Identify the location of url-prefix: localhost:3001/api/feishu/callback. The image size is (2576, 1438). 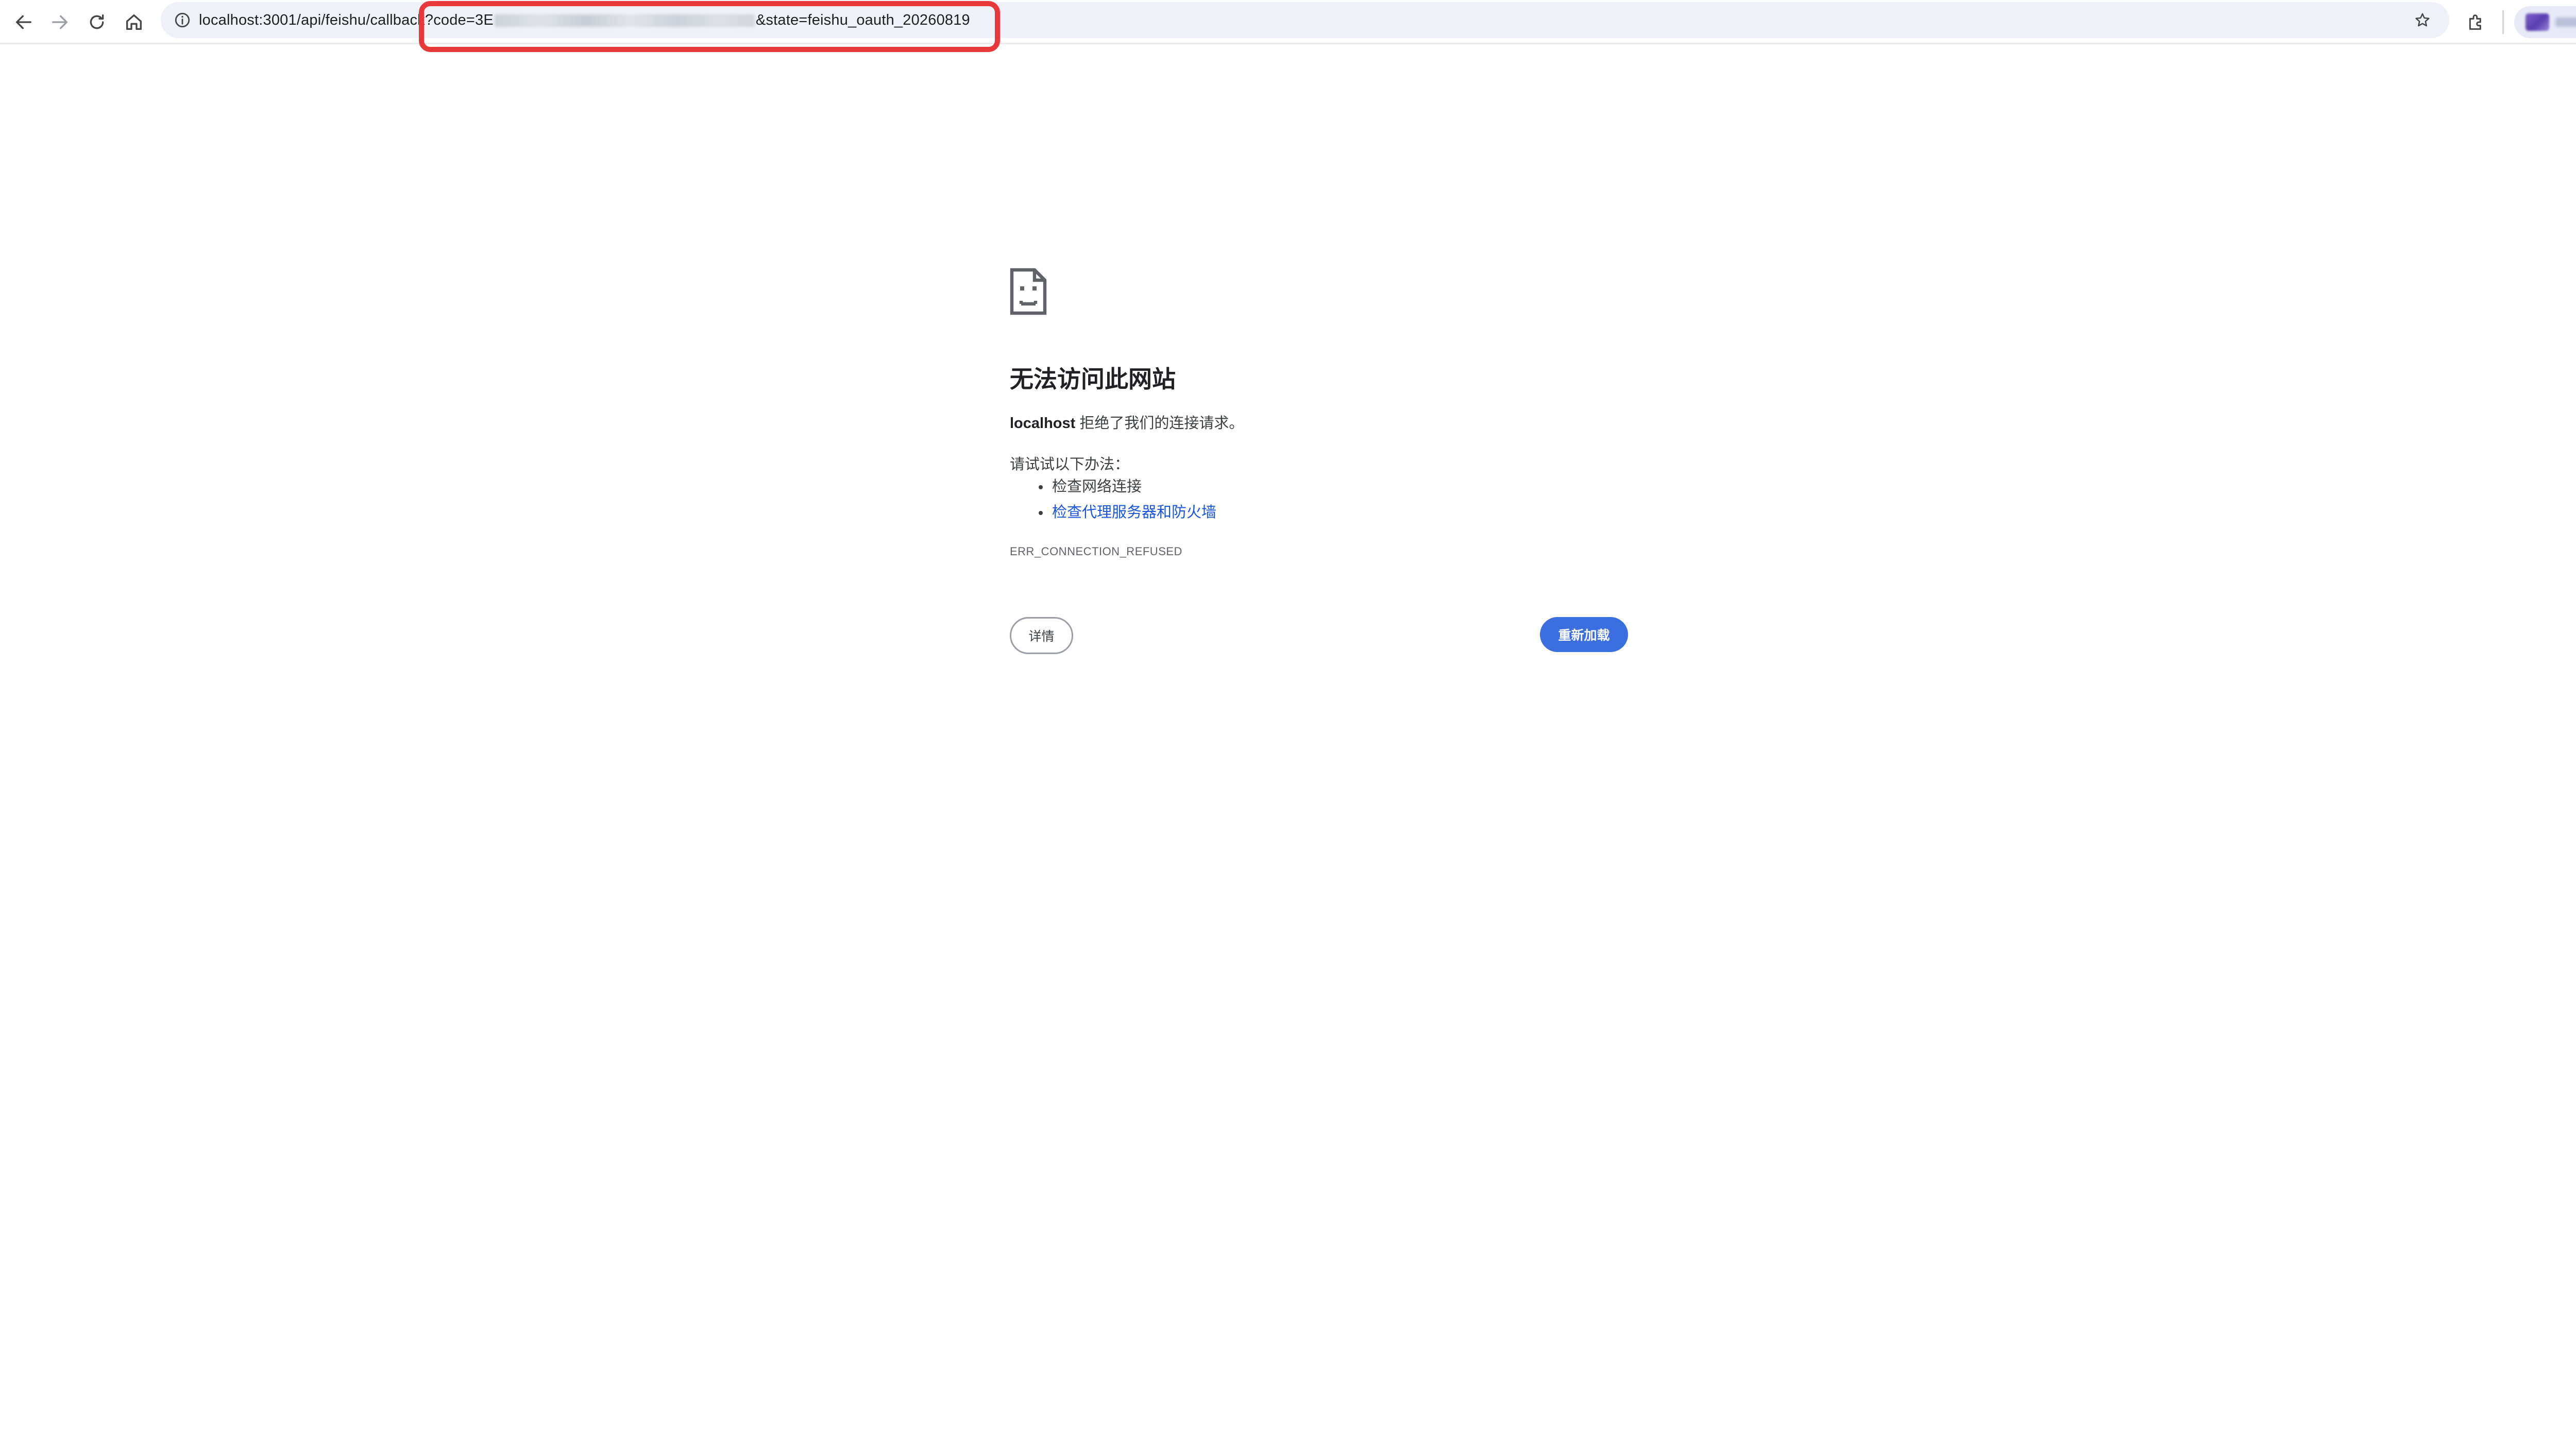
(312, 20).